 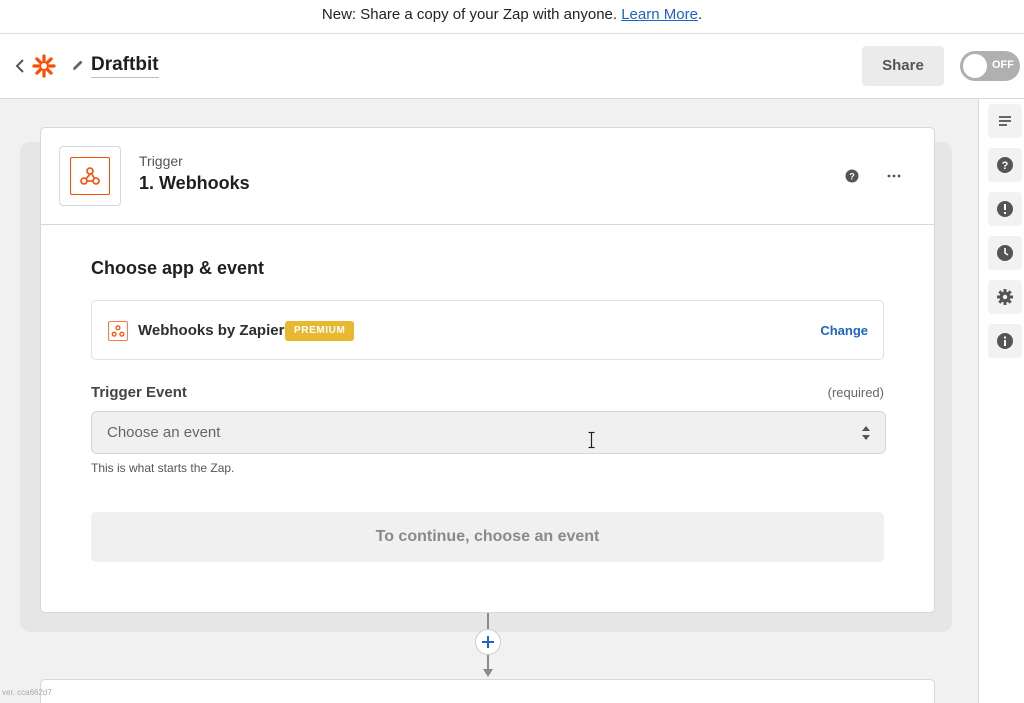 What do you see at coordinates (125, 66) in the screenshot?
I see `zap-name: Draftbit` at bounding box center [125, 66].